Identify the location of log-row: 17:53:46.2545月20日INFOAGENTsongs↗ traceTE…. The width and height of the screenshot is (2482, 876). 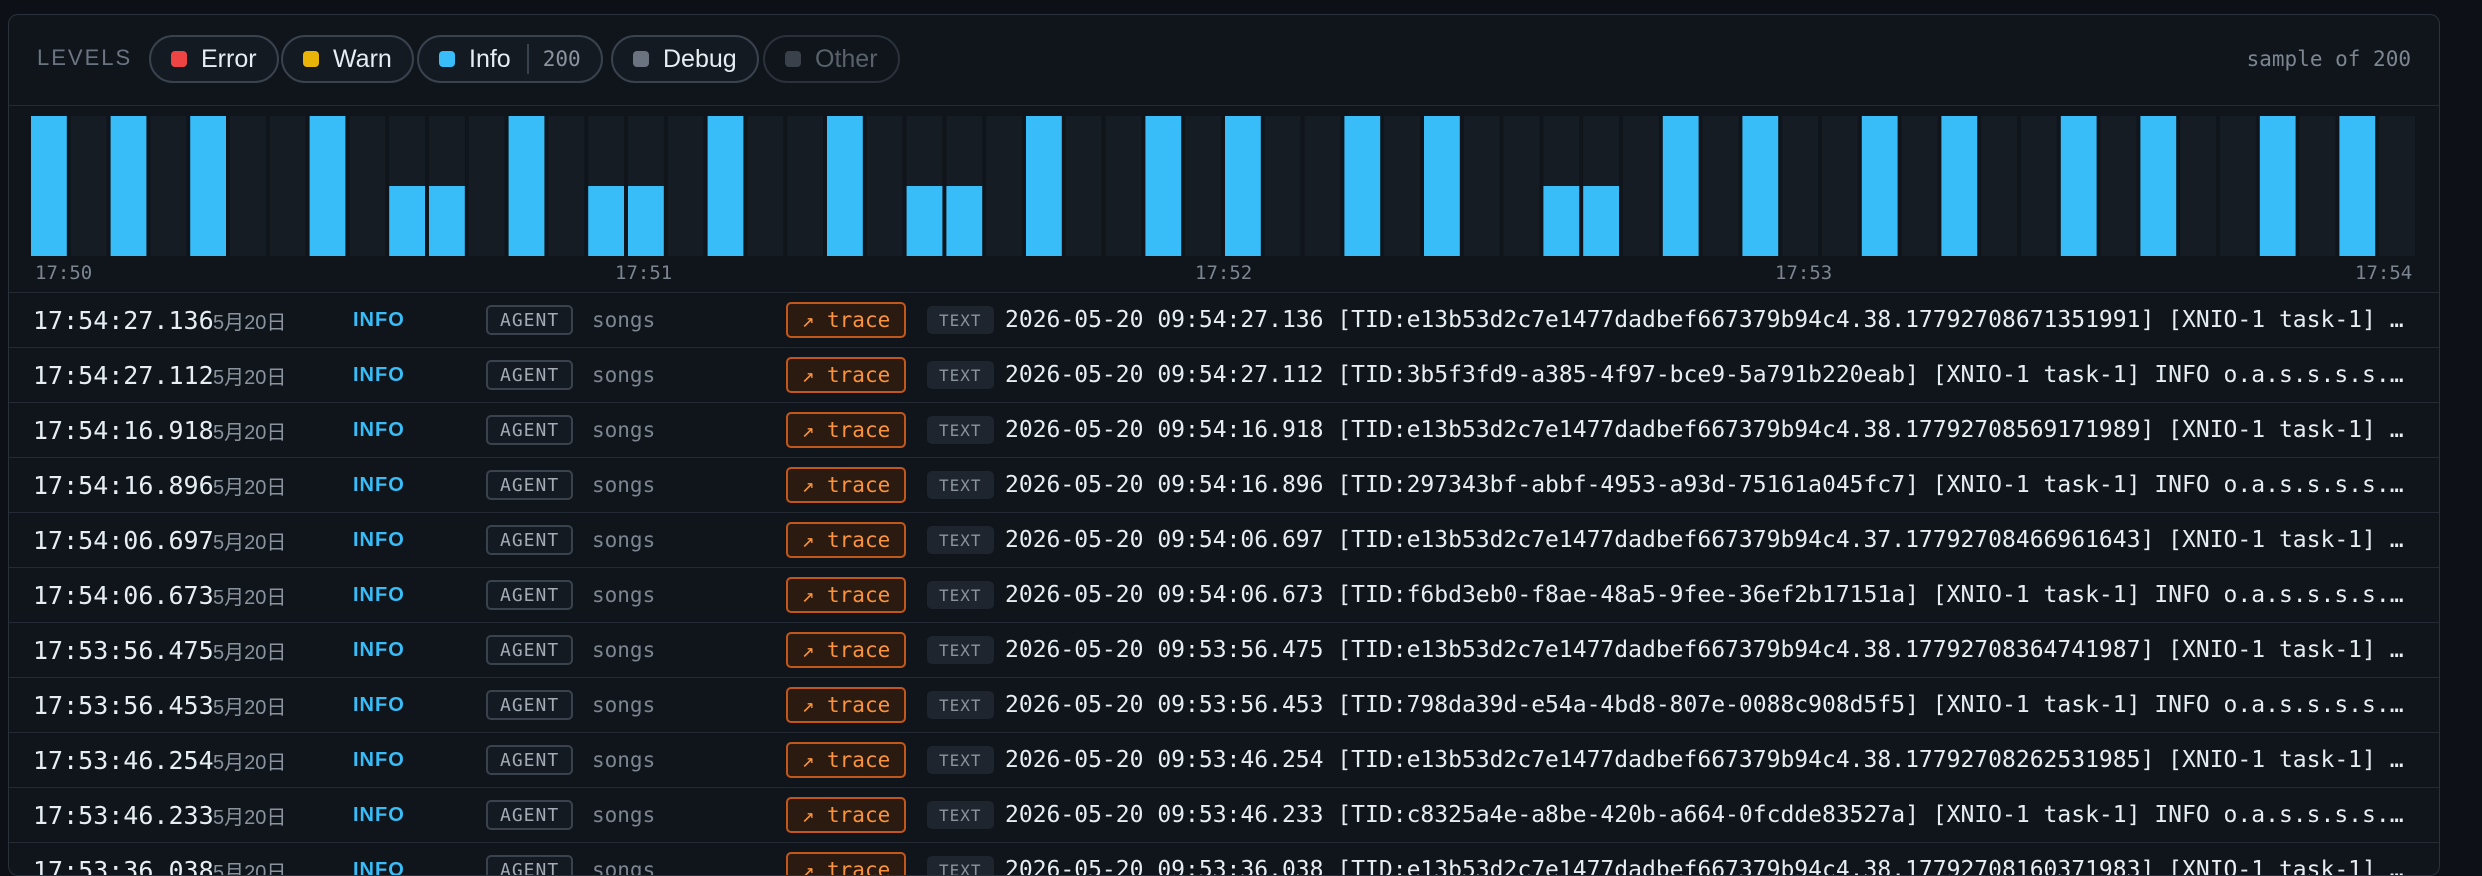
(1224, 760).